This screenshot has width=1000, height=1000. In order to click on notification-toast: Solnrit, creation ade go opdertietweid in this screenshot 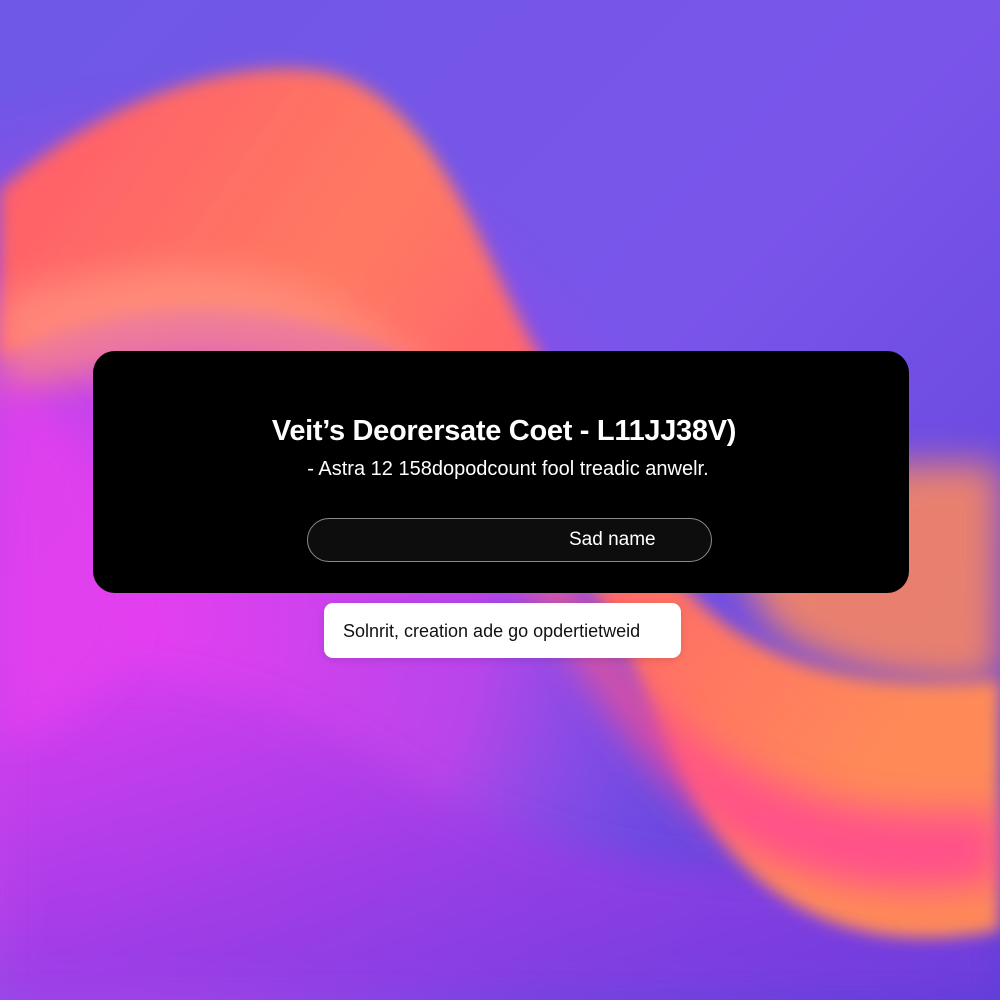, I will do `click(502, 630)`.